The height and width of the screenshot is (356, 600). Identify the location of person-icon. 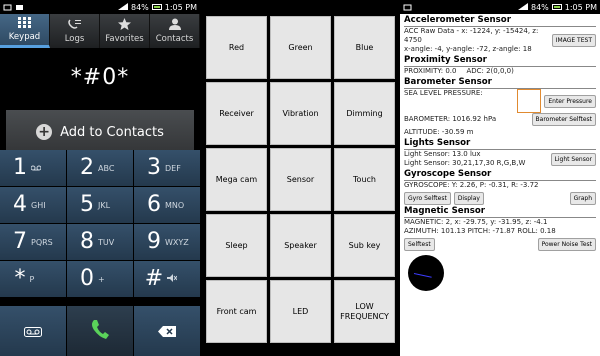
(174, 25).